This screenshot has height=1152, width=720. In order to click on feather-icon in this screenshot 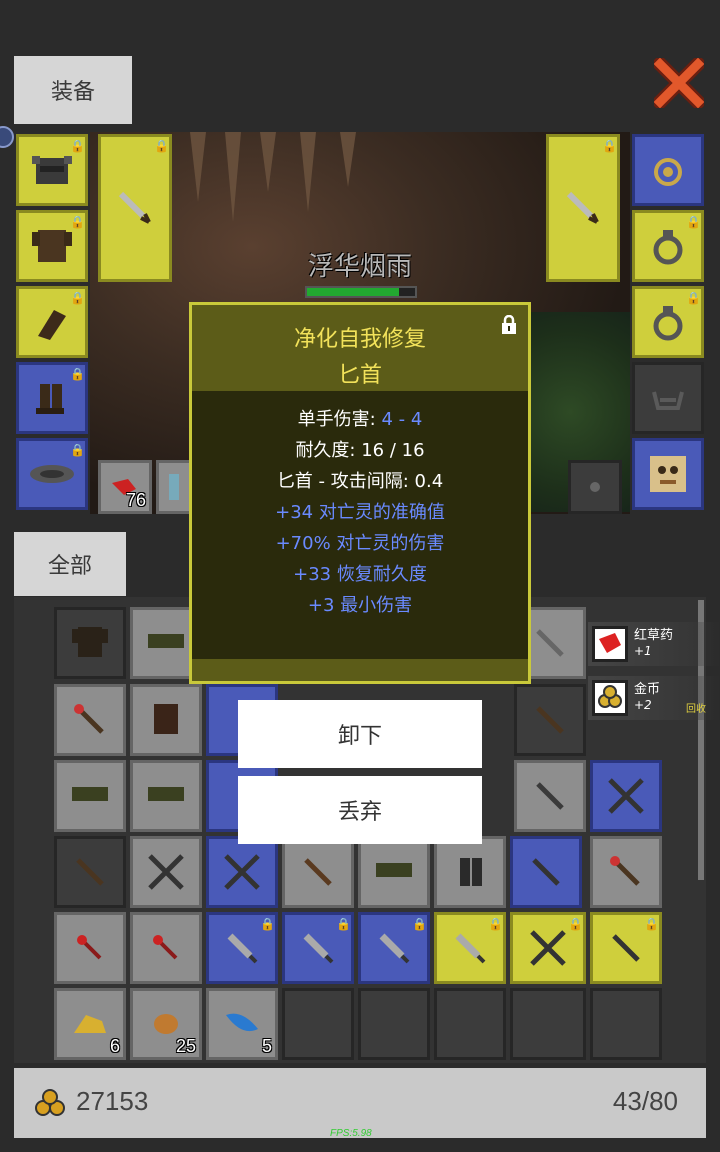, I will do `click(242, 1022)`.